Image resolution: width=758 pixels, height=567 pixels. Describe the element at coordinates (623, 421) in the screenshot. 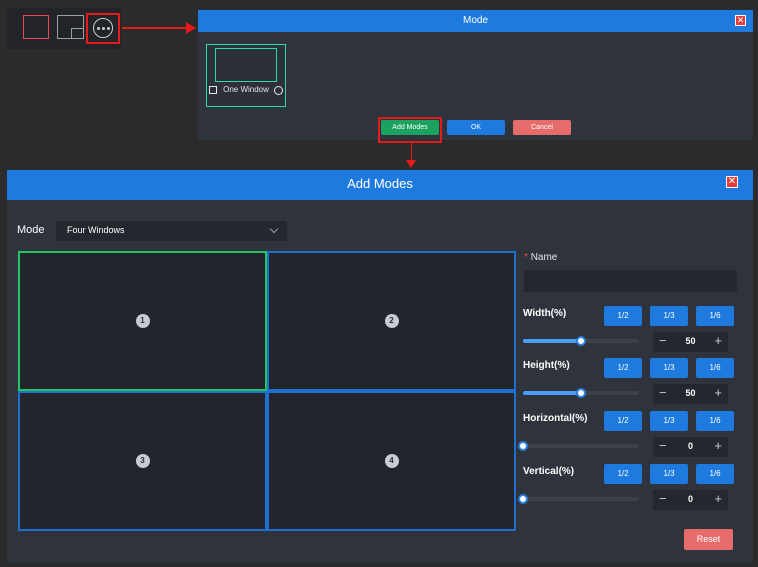

I see `horizontal-preset-half-button: 1/2` at that location.